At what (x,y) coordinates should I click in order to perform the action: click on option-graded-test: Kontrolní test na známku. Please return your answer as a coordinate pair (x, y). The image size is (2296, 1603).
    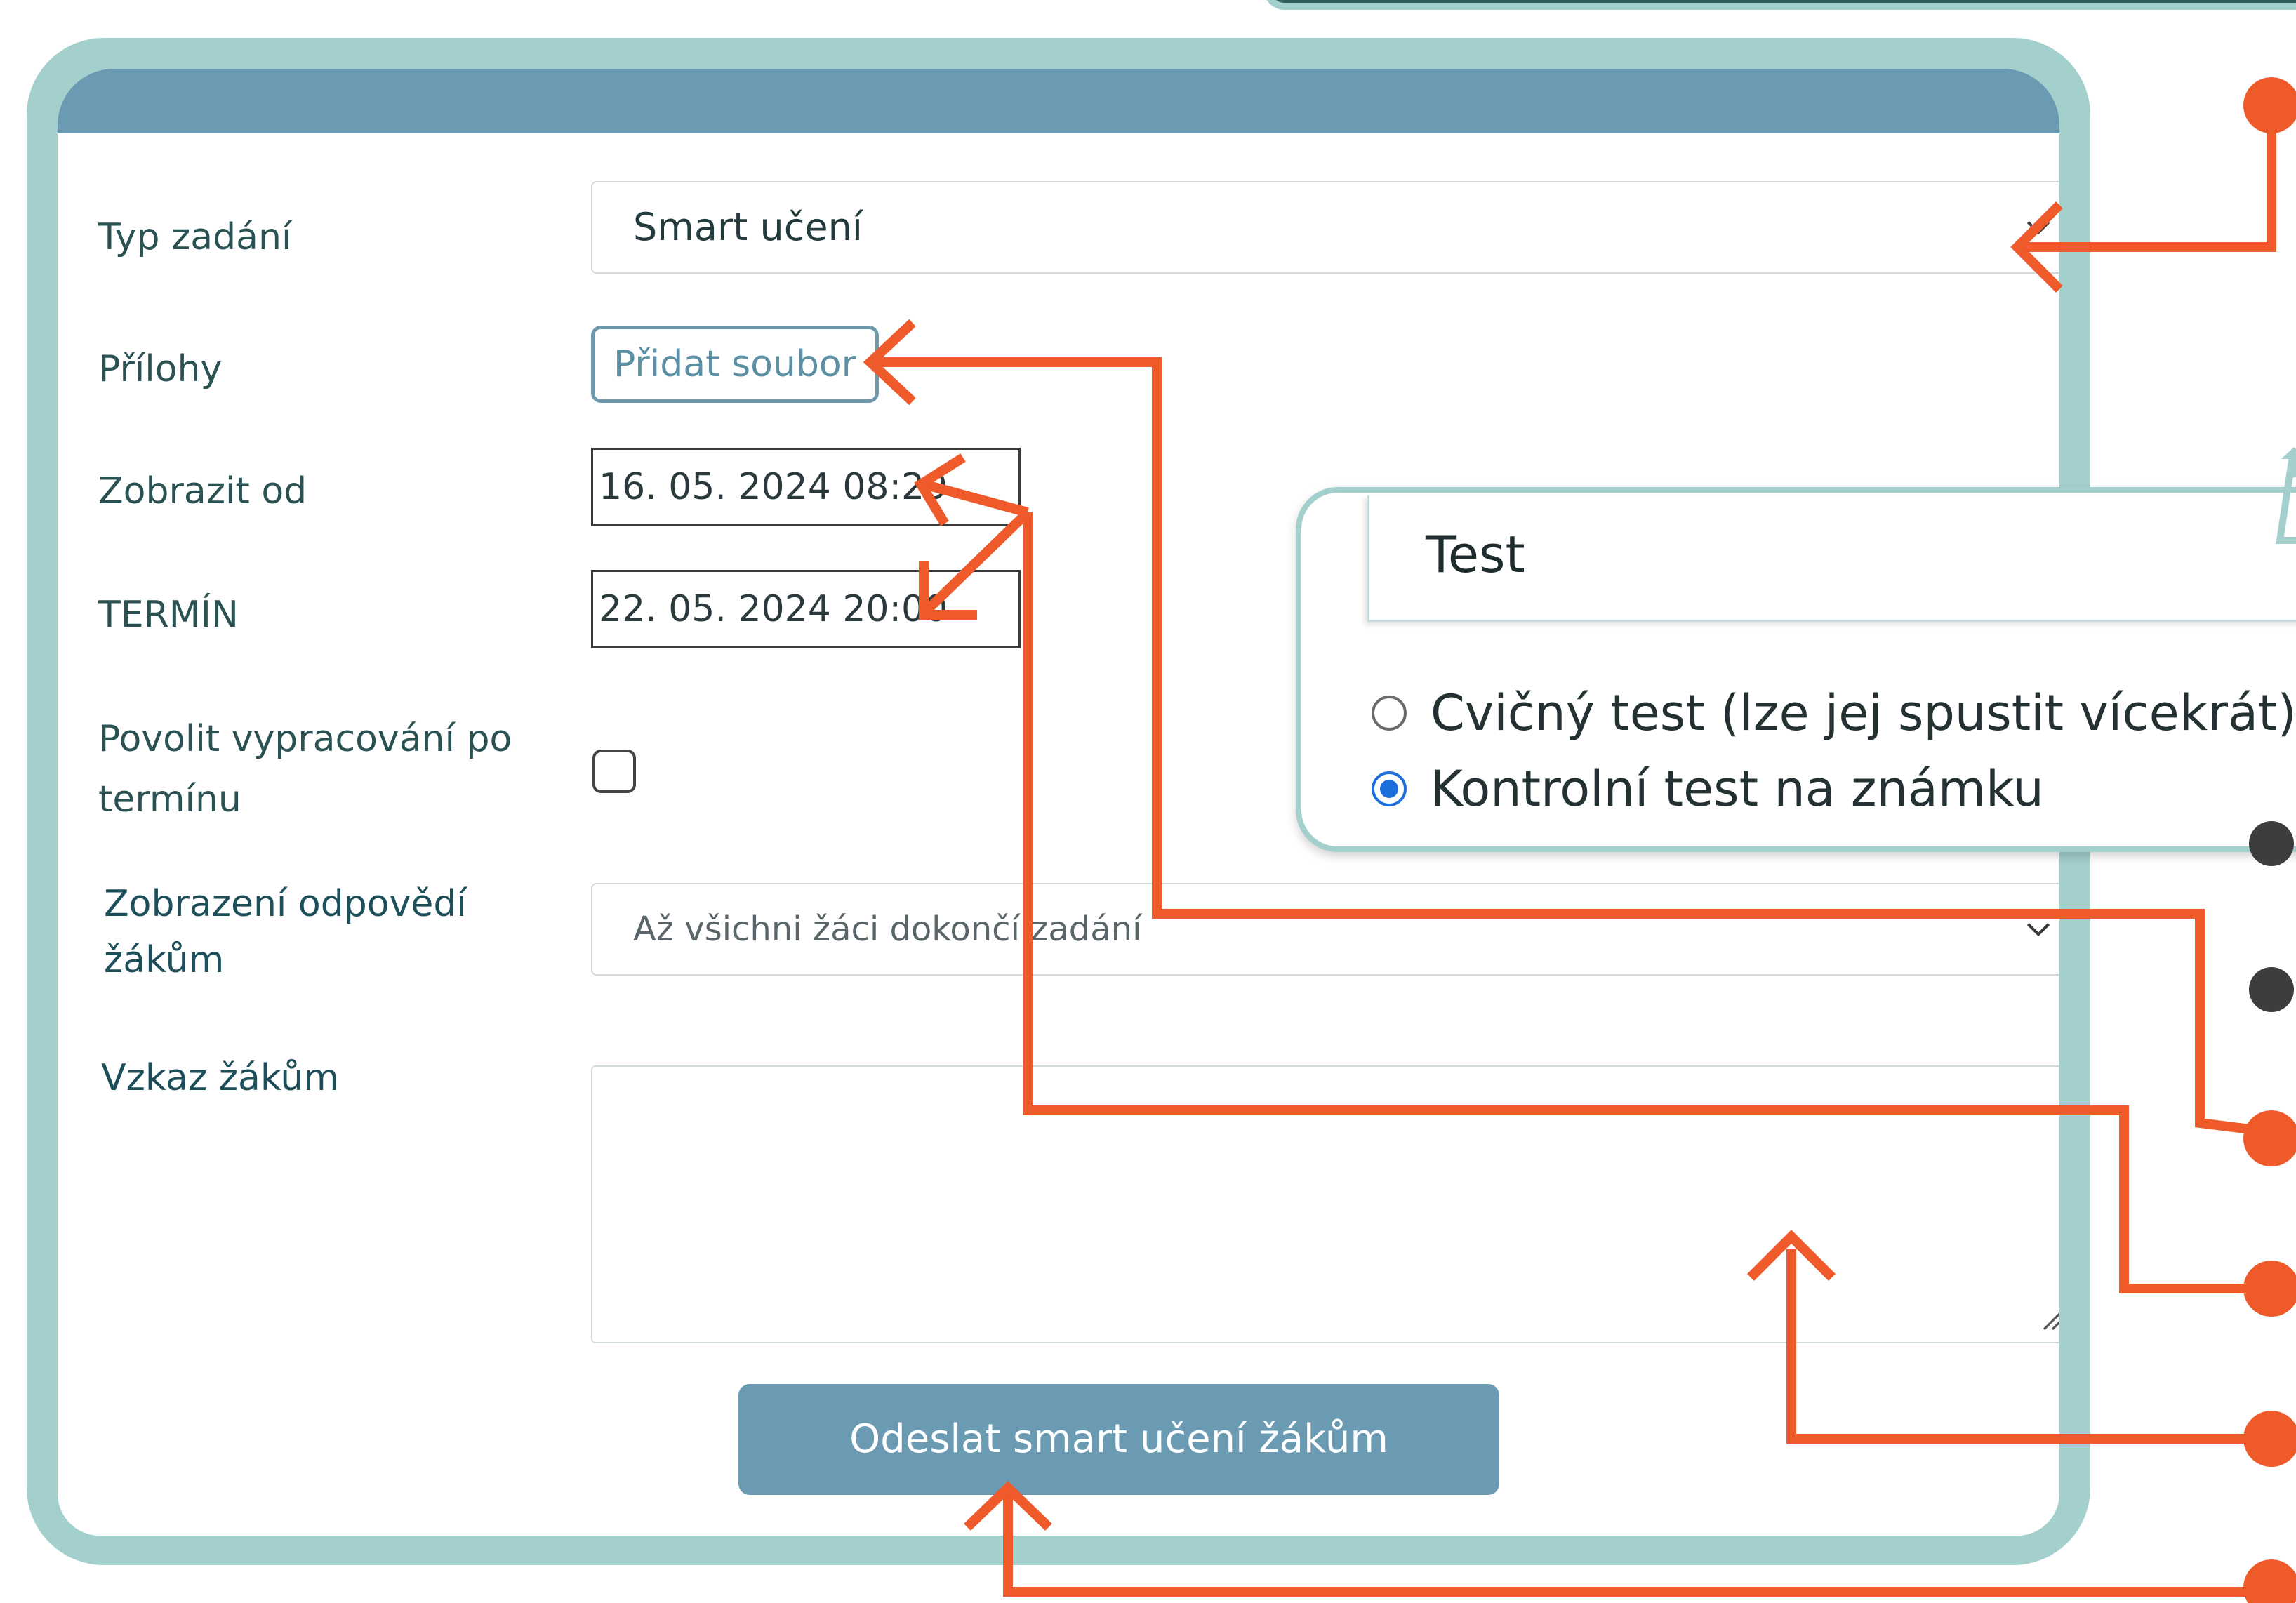
    Looking at the image, I should click on (1708, 789).